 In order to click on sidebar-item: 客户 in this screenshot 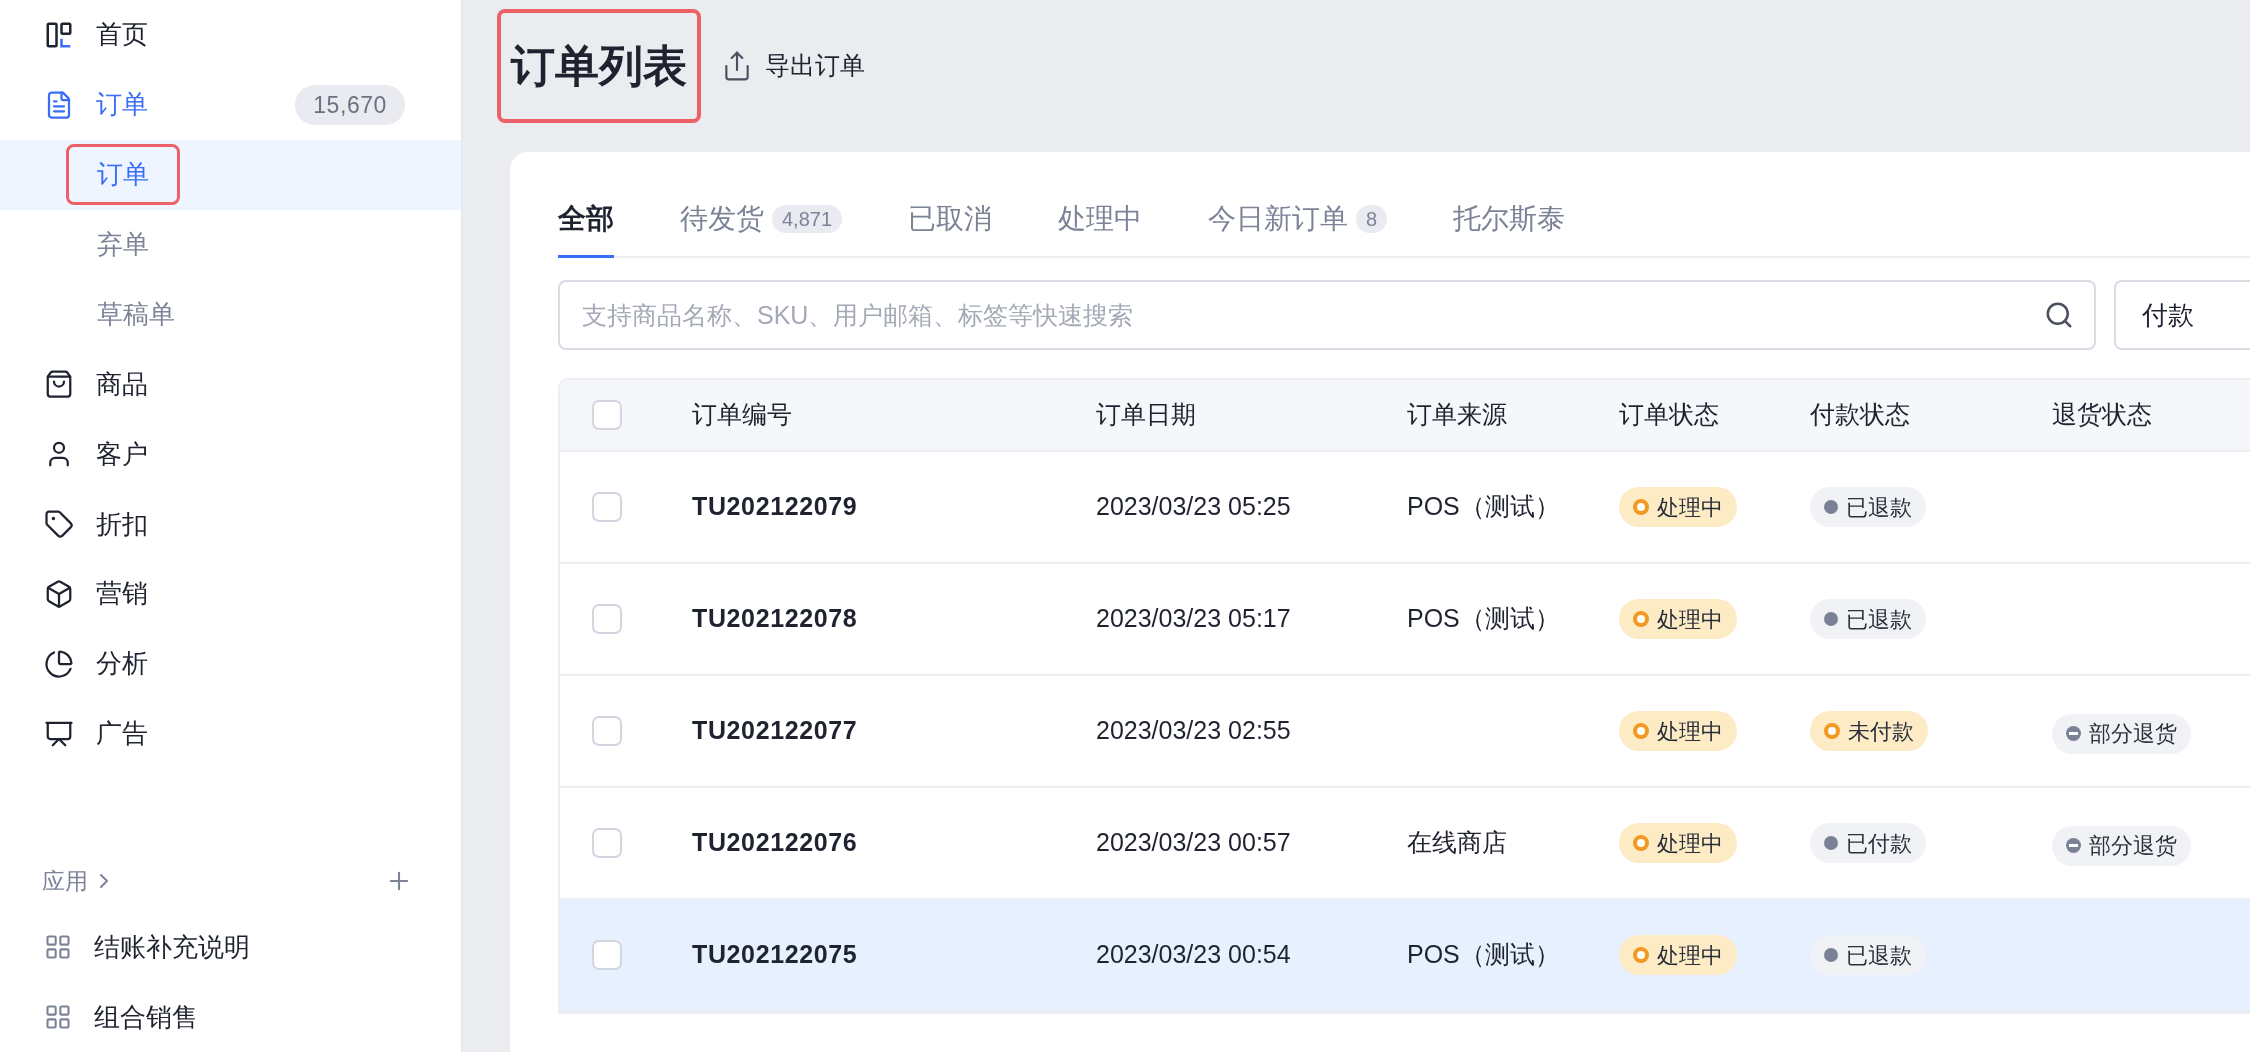, I will do `click(230, 454)`.